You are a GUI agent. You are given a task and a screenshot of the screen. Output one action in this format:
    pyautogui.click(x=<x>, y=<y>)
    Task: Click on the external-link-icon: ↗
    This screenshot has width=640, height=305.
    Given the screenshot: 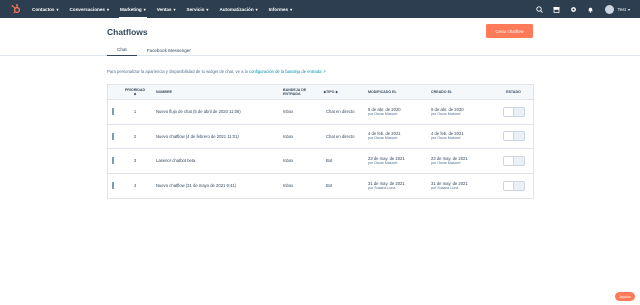 What is the action you would take?
    pyautogui.click(x=324, y=71)
    